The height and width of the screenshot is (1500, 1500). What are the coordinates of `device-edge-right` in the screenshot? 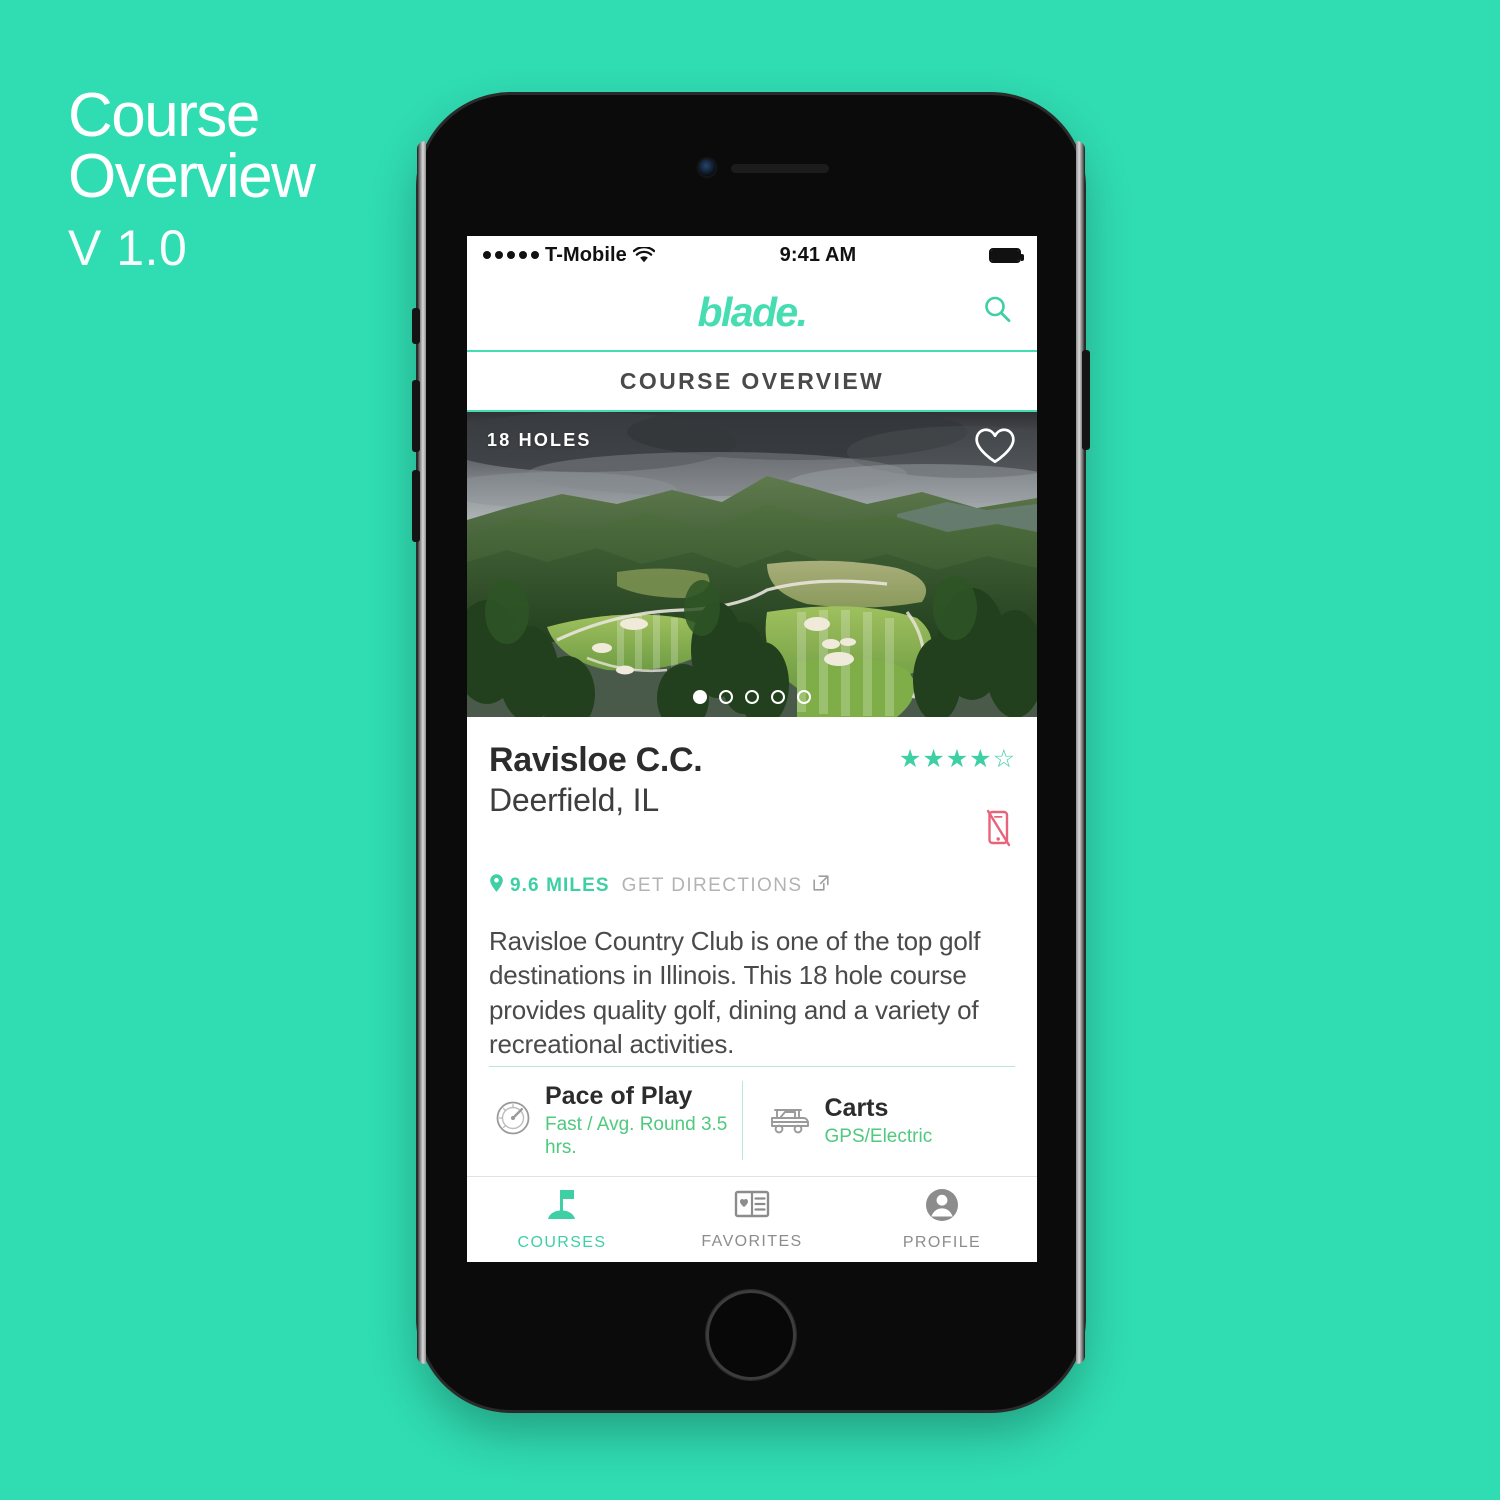 It's located at (1080, 752).